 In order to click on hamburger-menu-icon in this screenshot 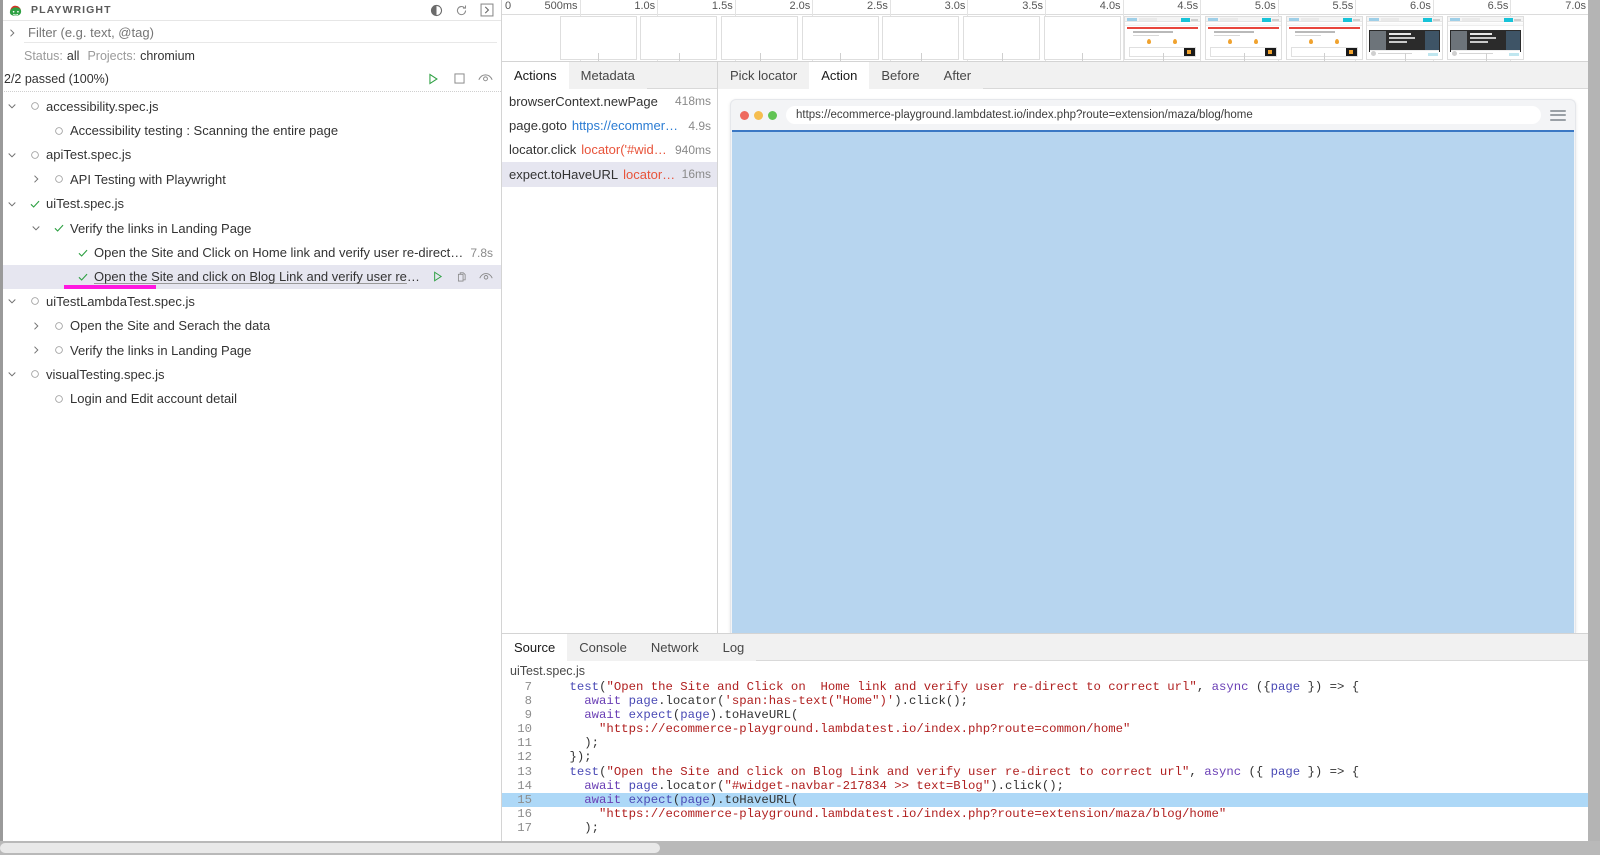, I will do `click(1558, 115)`.